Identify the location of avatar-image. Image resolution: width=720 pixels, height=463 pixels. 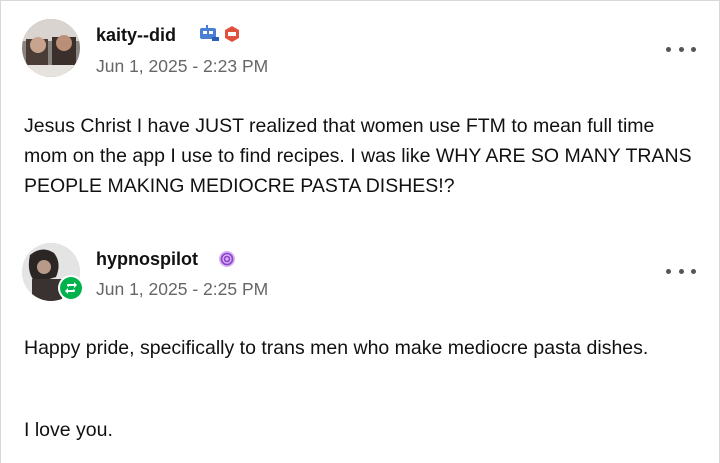
(51, 48).